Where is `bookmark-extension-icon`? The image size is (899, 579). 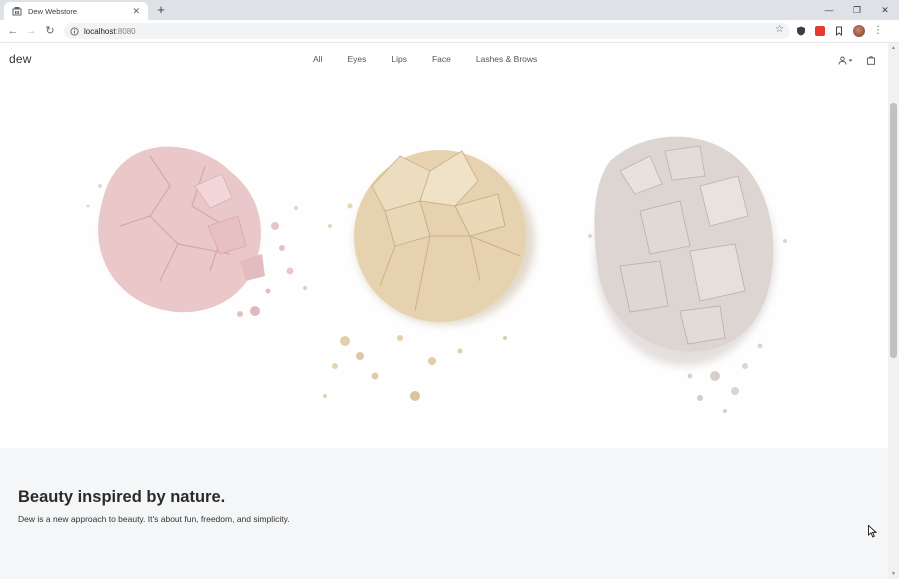 bookmark-extension-icon is located at coordinates (839, 31).